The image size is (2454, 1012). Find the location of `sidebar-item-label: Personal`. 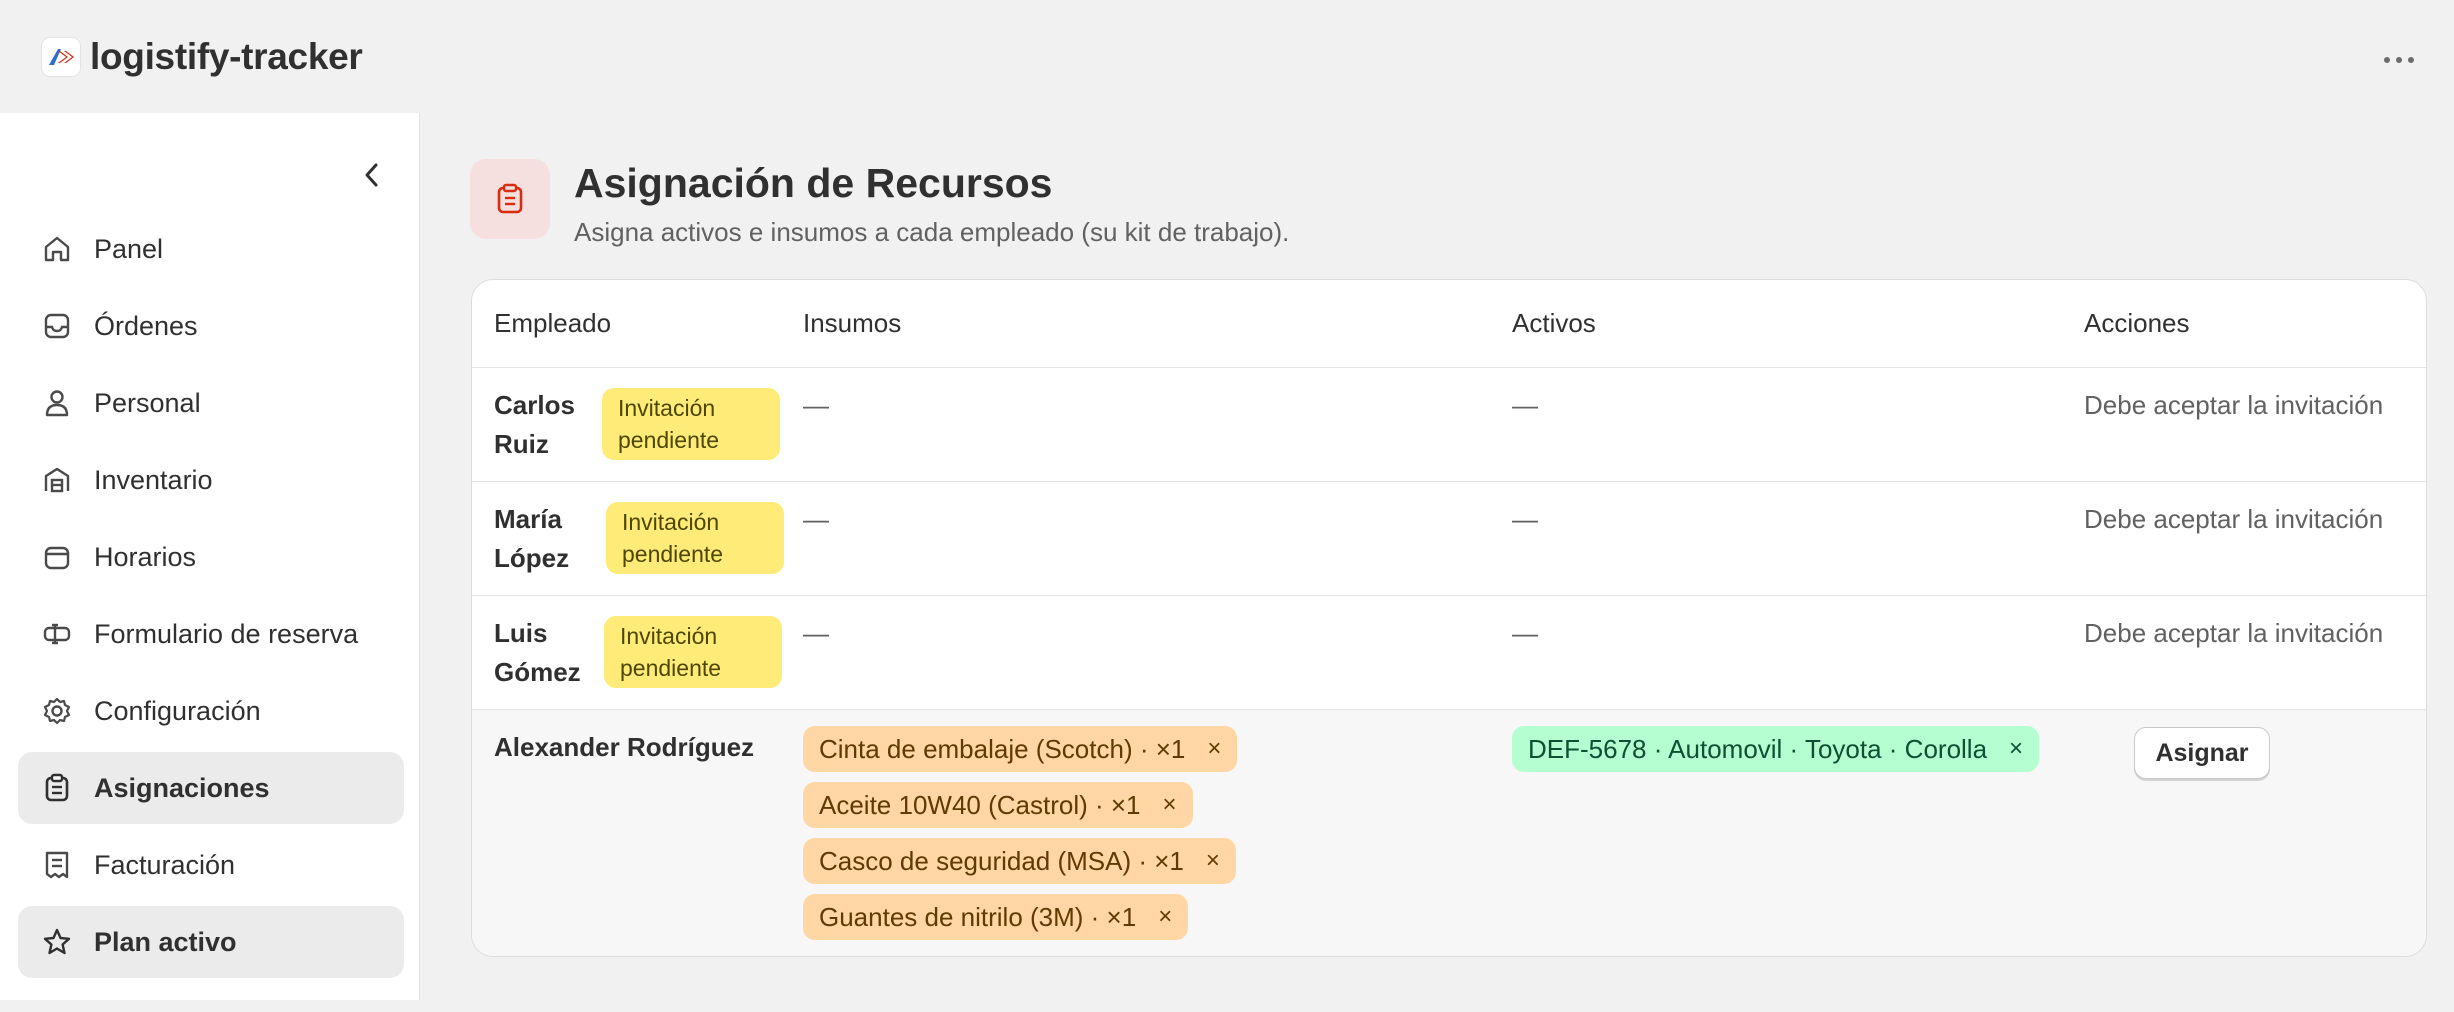

sidebar-item-label: Personal is located at coordinates (147, 402).